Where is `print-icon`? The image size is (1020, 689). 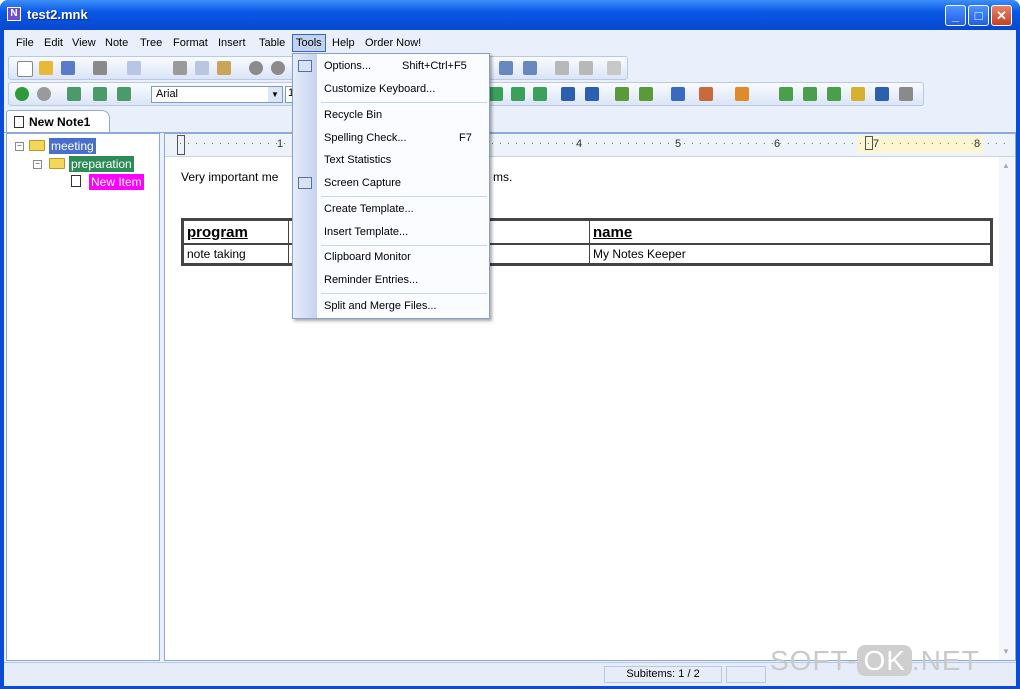
print-icon is located at coordinates (100, 68).